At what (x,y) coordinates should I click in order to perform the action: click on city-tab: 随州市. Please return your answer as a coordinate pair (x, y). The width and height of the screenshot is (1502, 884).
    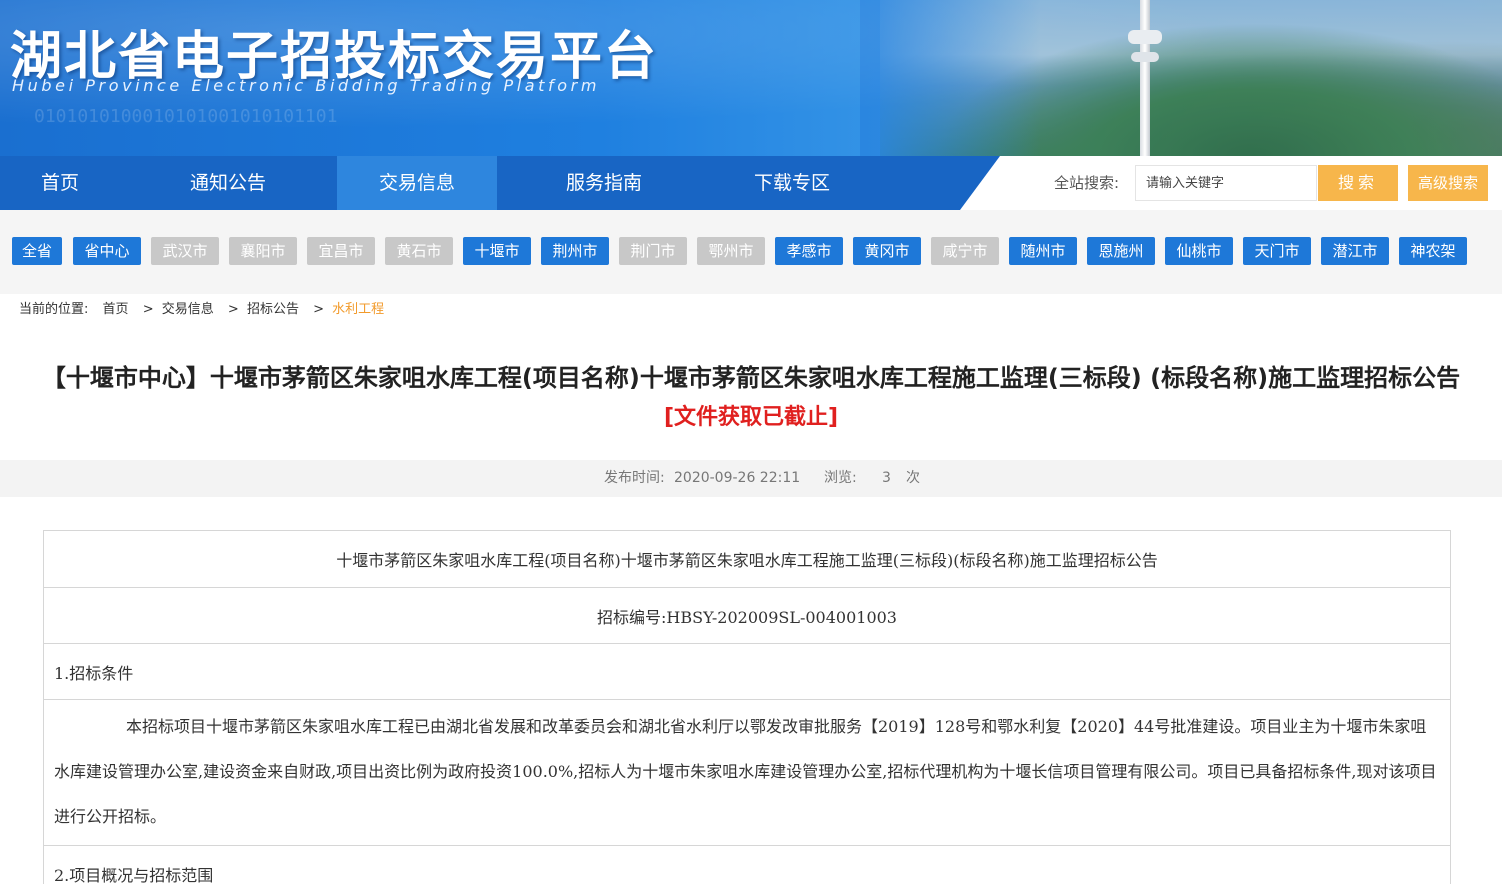
    Looking at the image, I should click on (1043, 251).